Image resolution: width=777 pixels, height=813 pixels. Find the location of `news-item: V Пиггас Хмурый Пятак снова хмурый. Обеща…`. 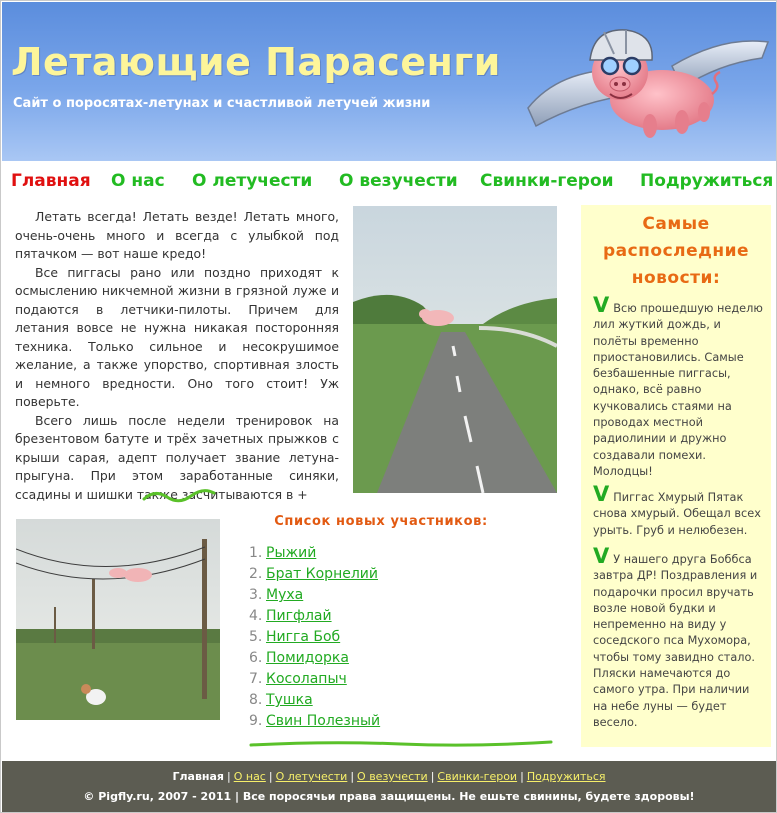

news-item: V Пиггас Хмурый Пятак снова хмурый. Обеща… is located at coordinates (679, 511).